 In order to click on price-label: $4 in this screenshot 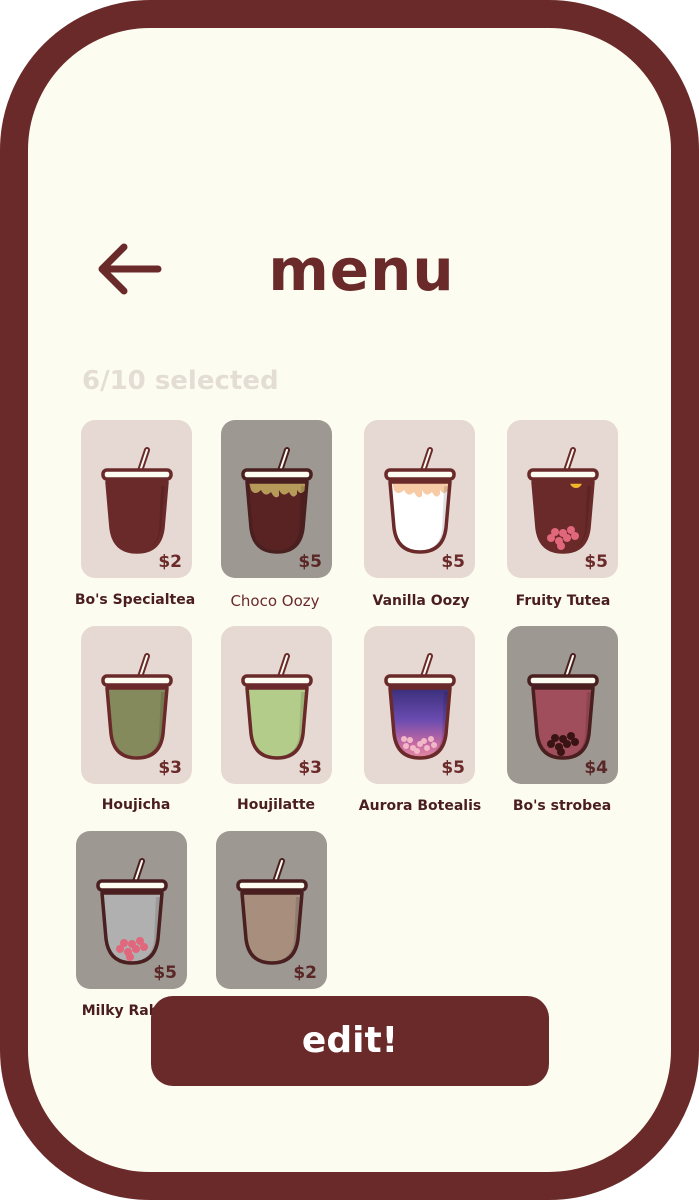, I will do `click(596, 768)`.